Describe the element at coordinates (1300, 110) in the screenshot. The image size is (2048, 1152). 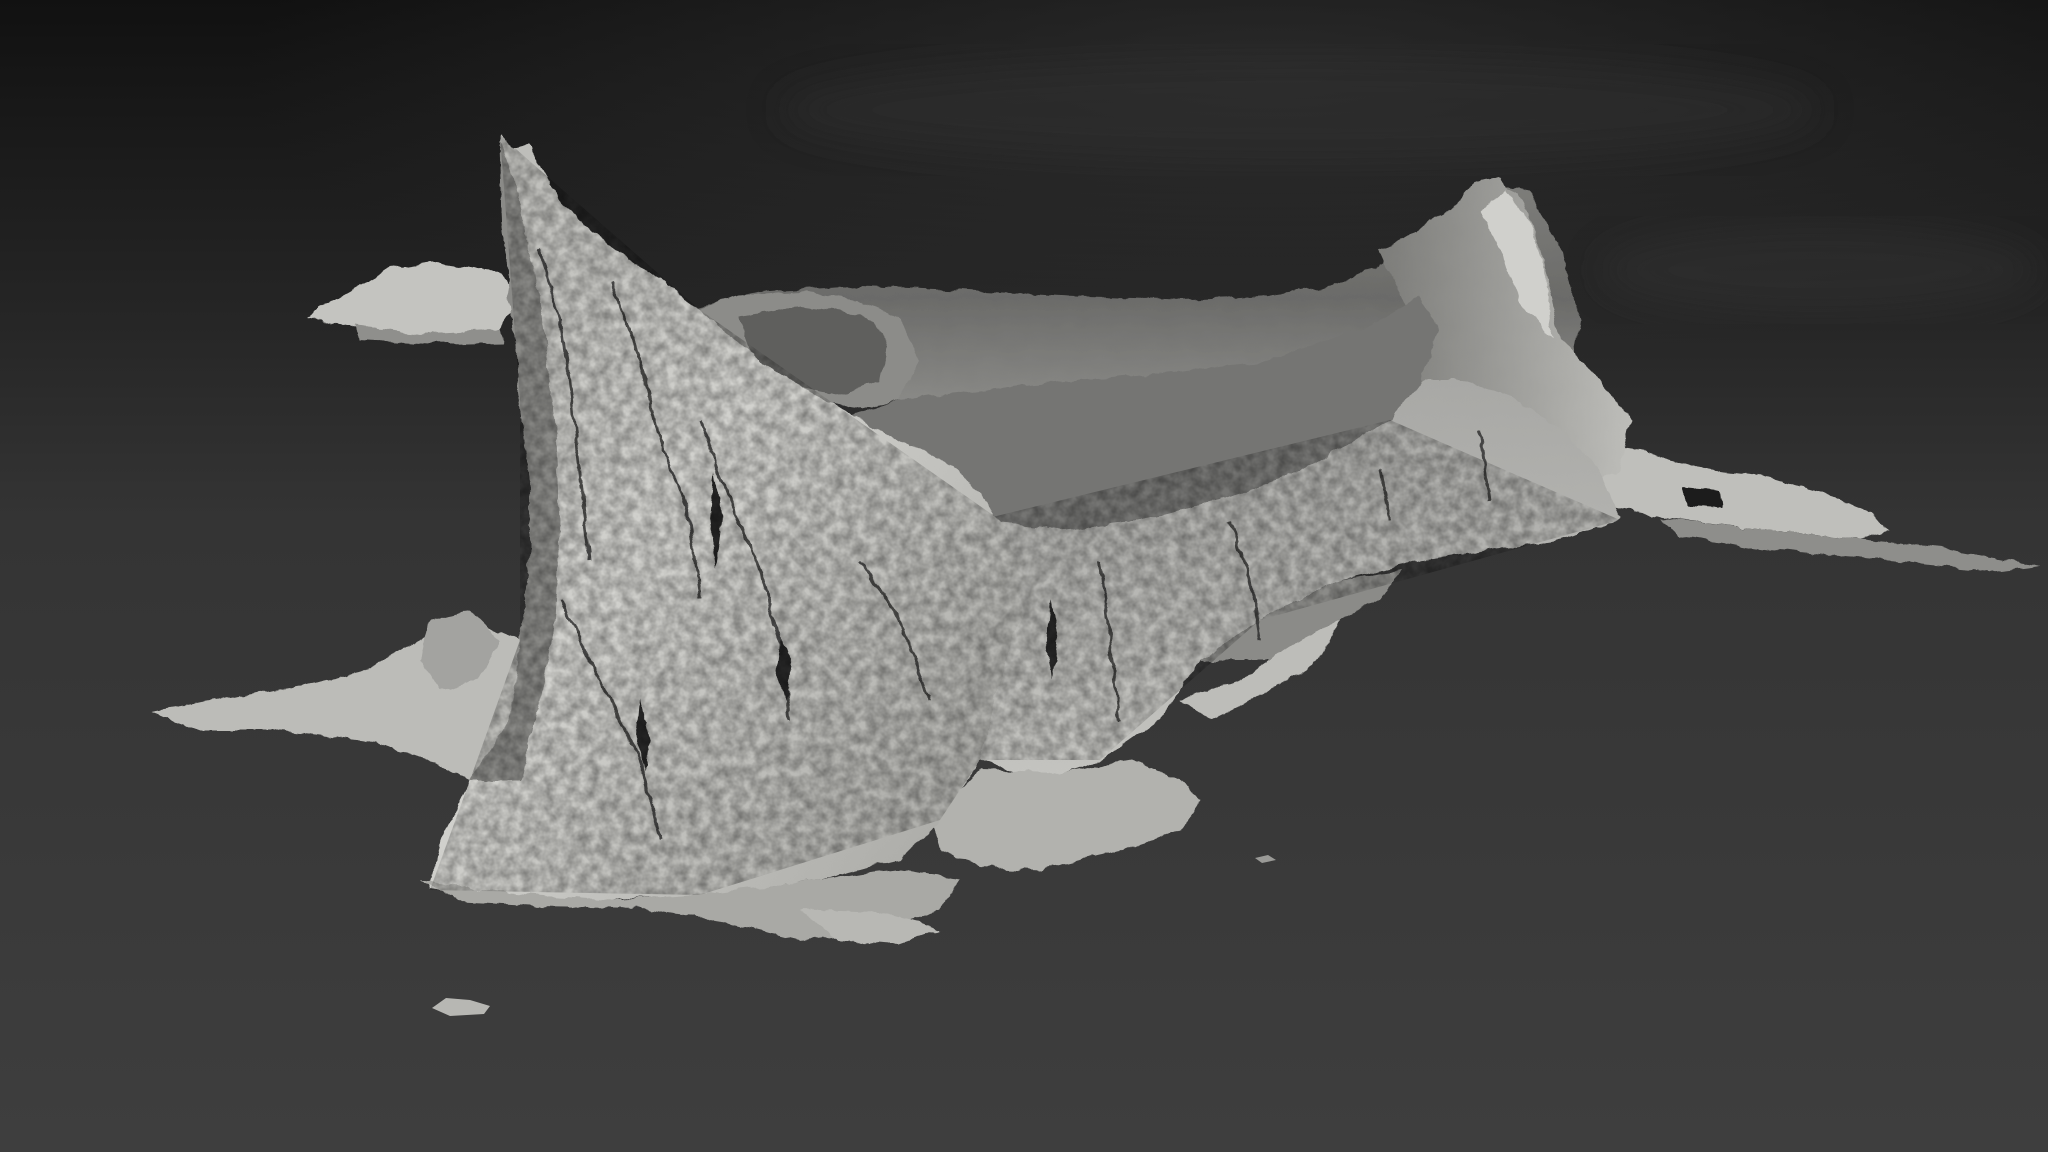
I see `cloud-band` at that location.